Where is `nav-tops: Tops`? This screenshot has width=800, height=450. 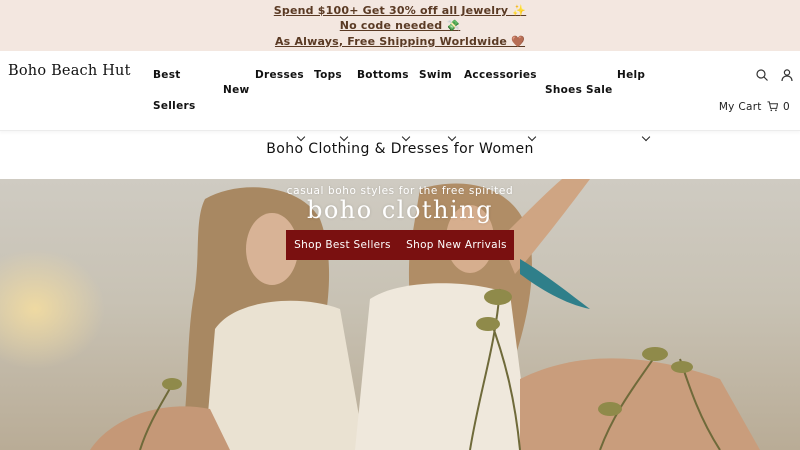
nav-tops: Tops is located at coordinates (328, 75).